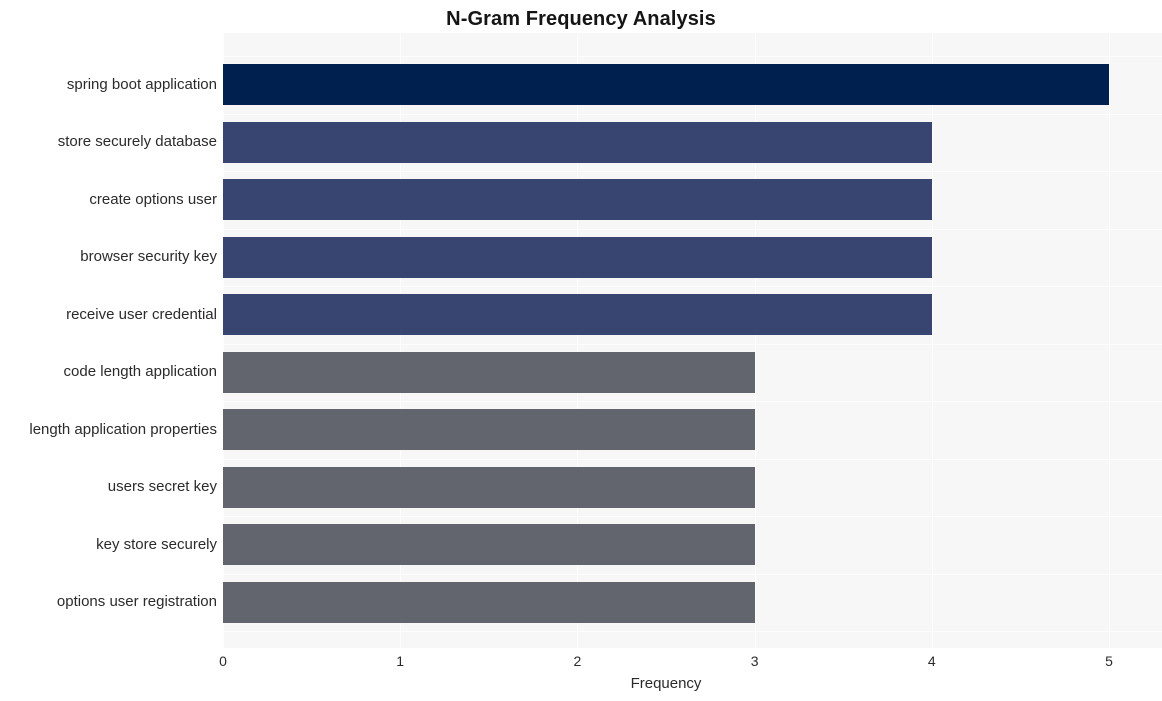  What do you see at coordinates (141, 84) in the screenshot?
I see `y-axis-label: spring boot application` at bounding box center [141, 84].